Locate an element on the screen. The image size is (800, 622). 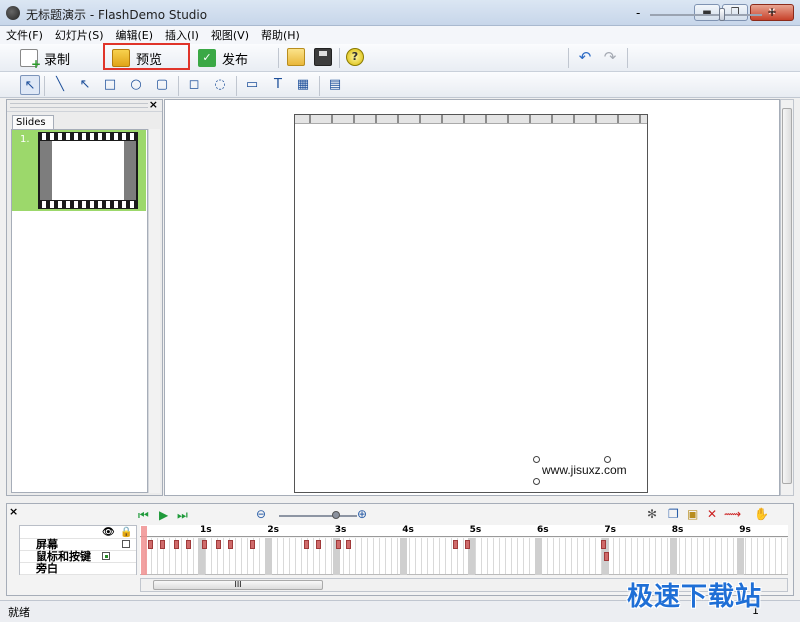
publish-button: ✓ 发布 is located at coordinates (221, 58).